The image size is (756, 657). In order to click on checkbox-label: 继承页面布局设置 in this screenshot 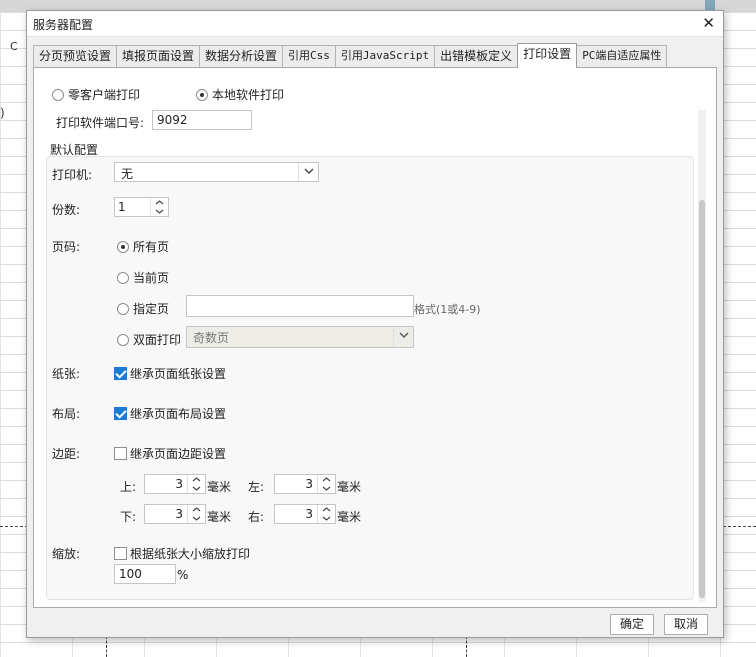, I will do `click(178, 414)`.